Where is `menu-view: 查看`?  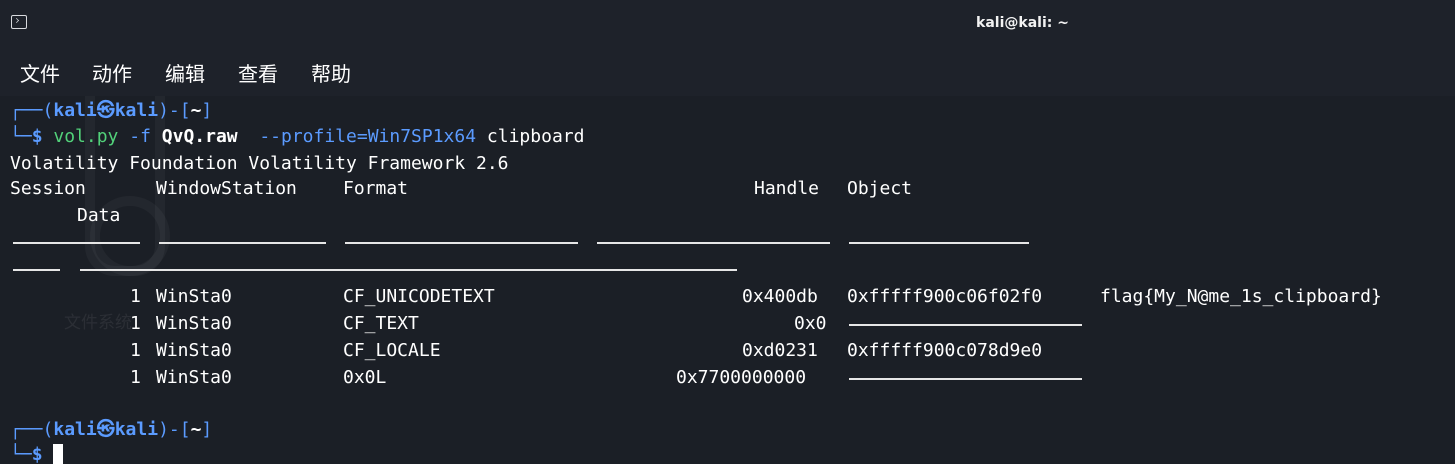
menu-view: 查看 is located at coordinates (258, 72).